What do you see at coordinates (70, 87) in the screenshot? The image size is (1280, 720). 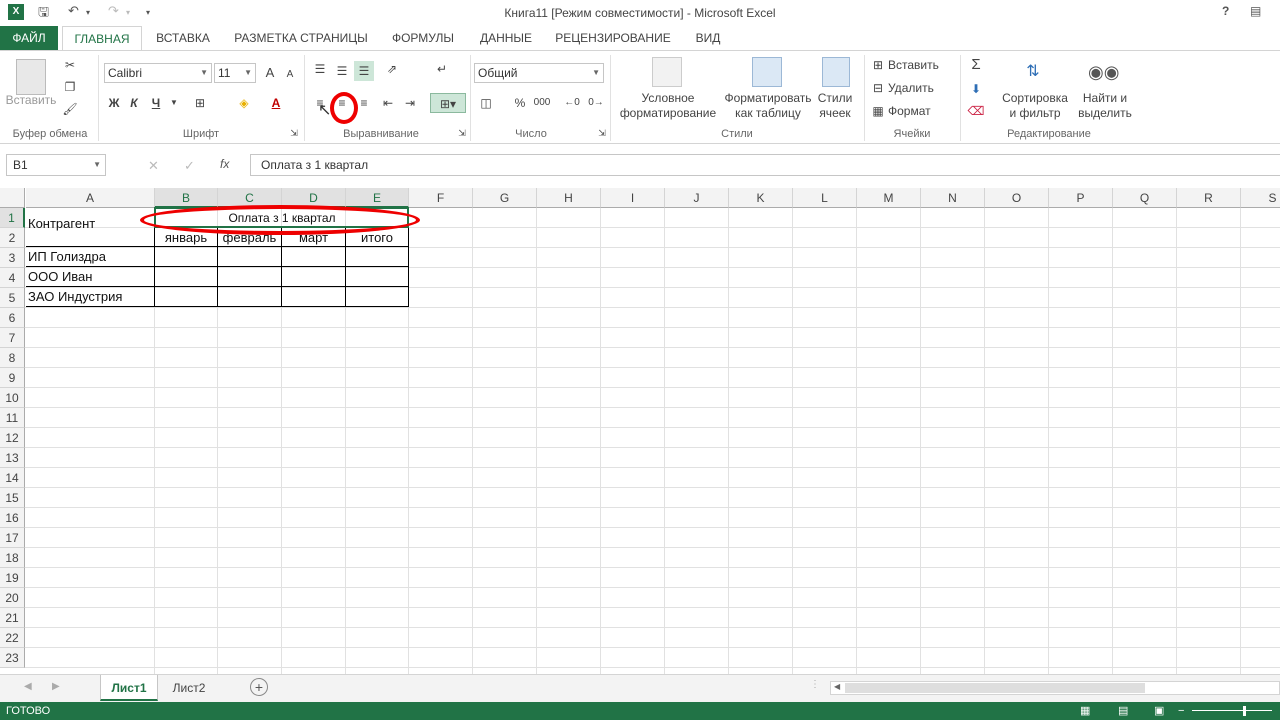 I see `copy-icon: ❐` at bounding box center [70, 87].